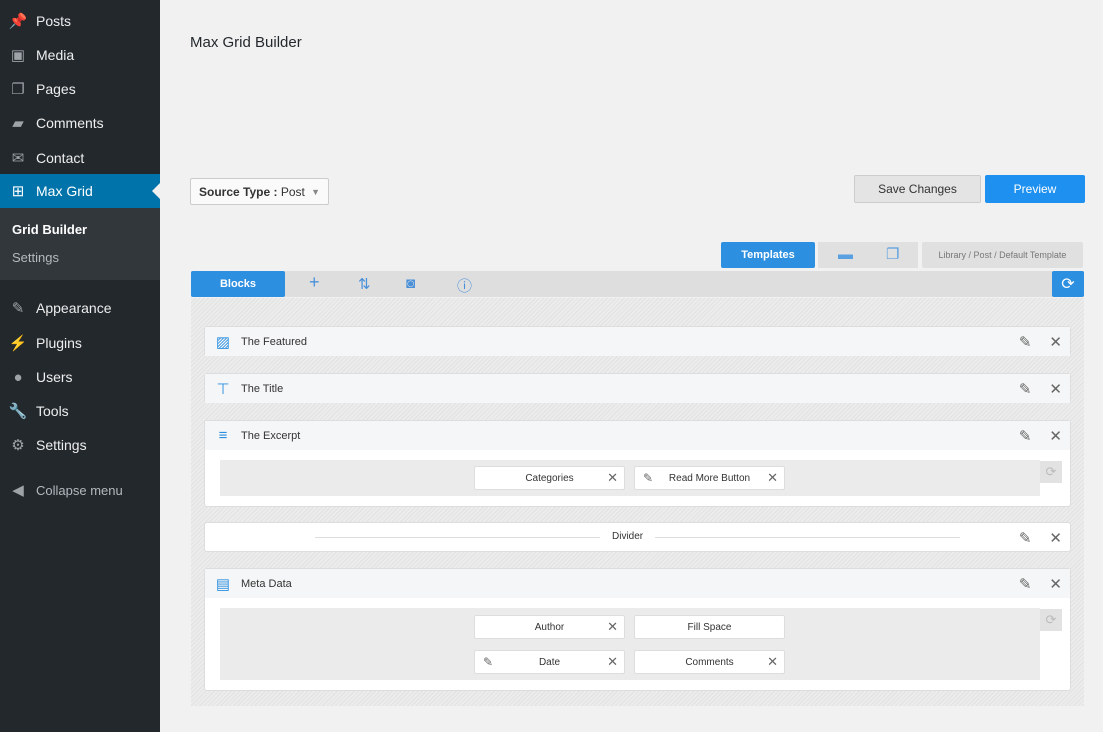 The width and height of the screenshot is (1103, 732). Describe the element at coordinates (52, 411) in the screenshot. I see `menu-label: Tools` at that location.